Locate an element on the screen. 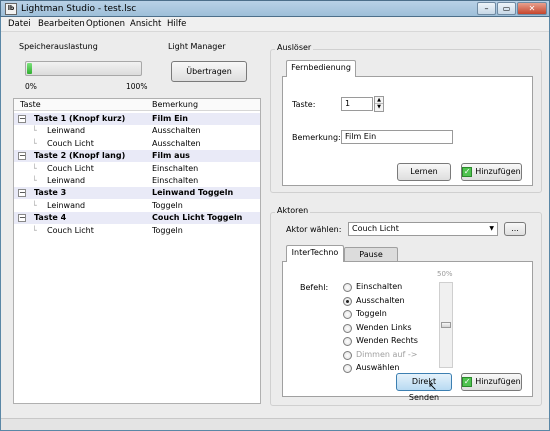  bemerkung-input: Film Ein is located at coordinates (397, 137).